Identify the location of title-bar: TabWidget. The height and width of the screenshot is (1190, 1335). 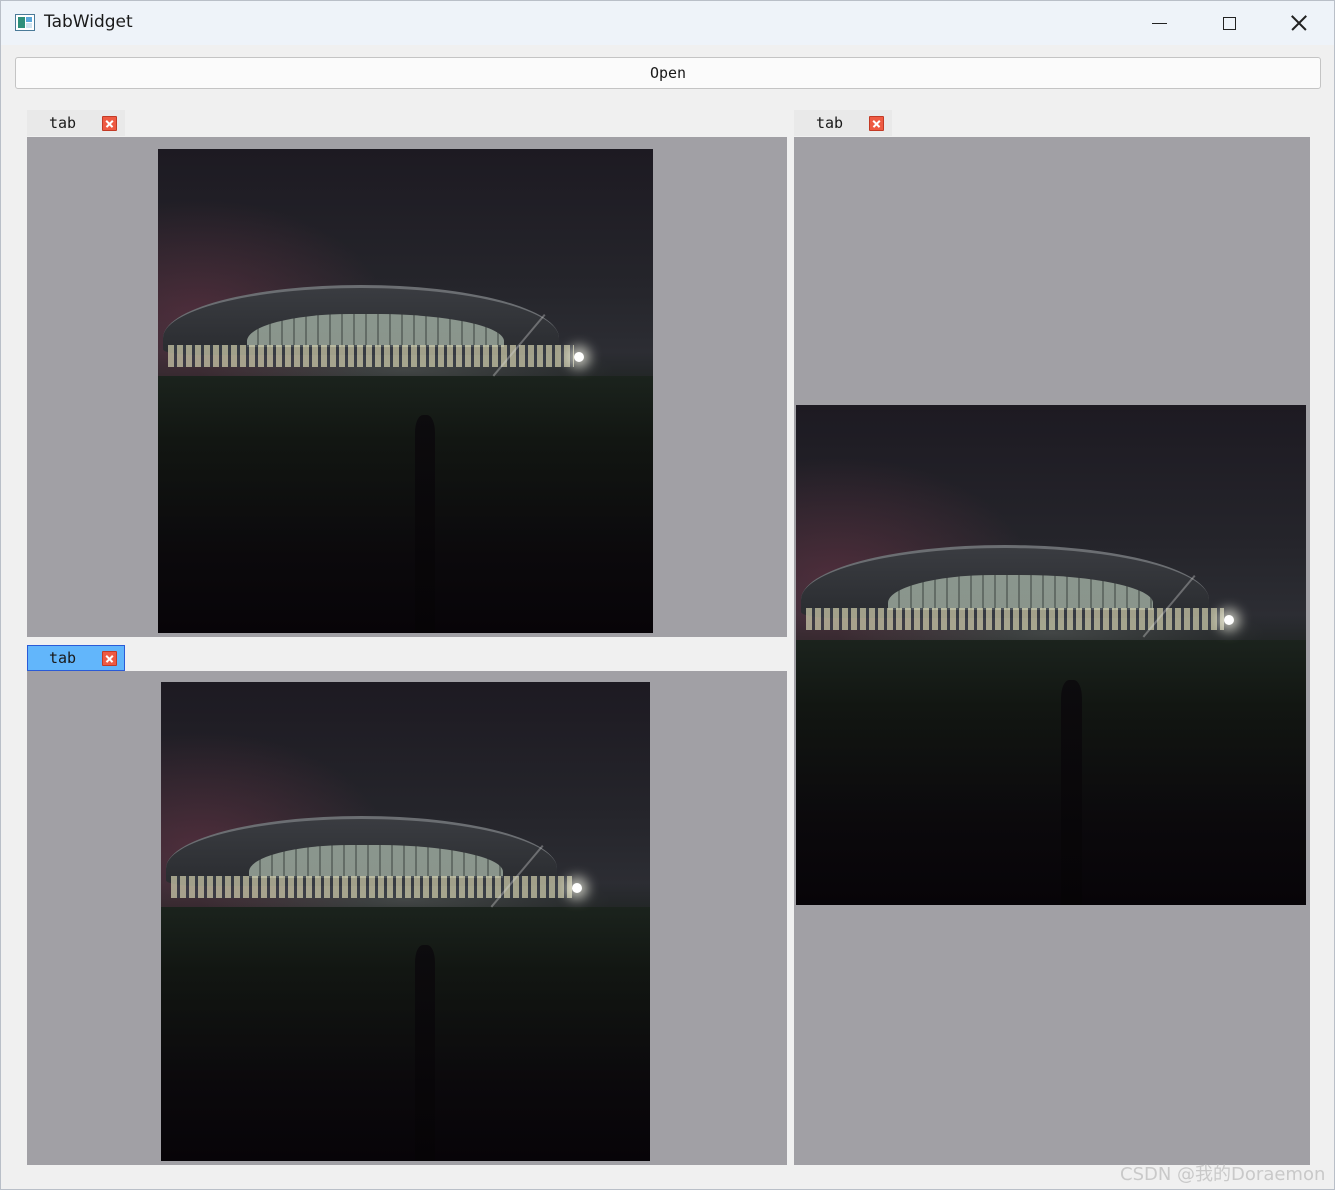
(667, 23).